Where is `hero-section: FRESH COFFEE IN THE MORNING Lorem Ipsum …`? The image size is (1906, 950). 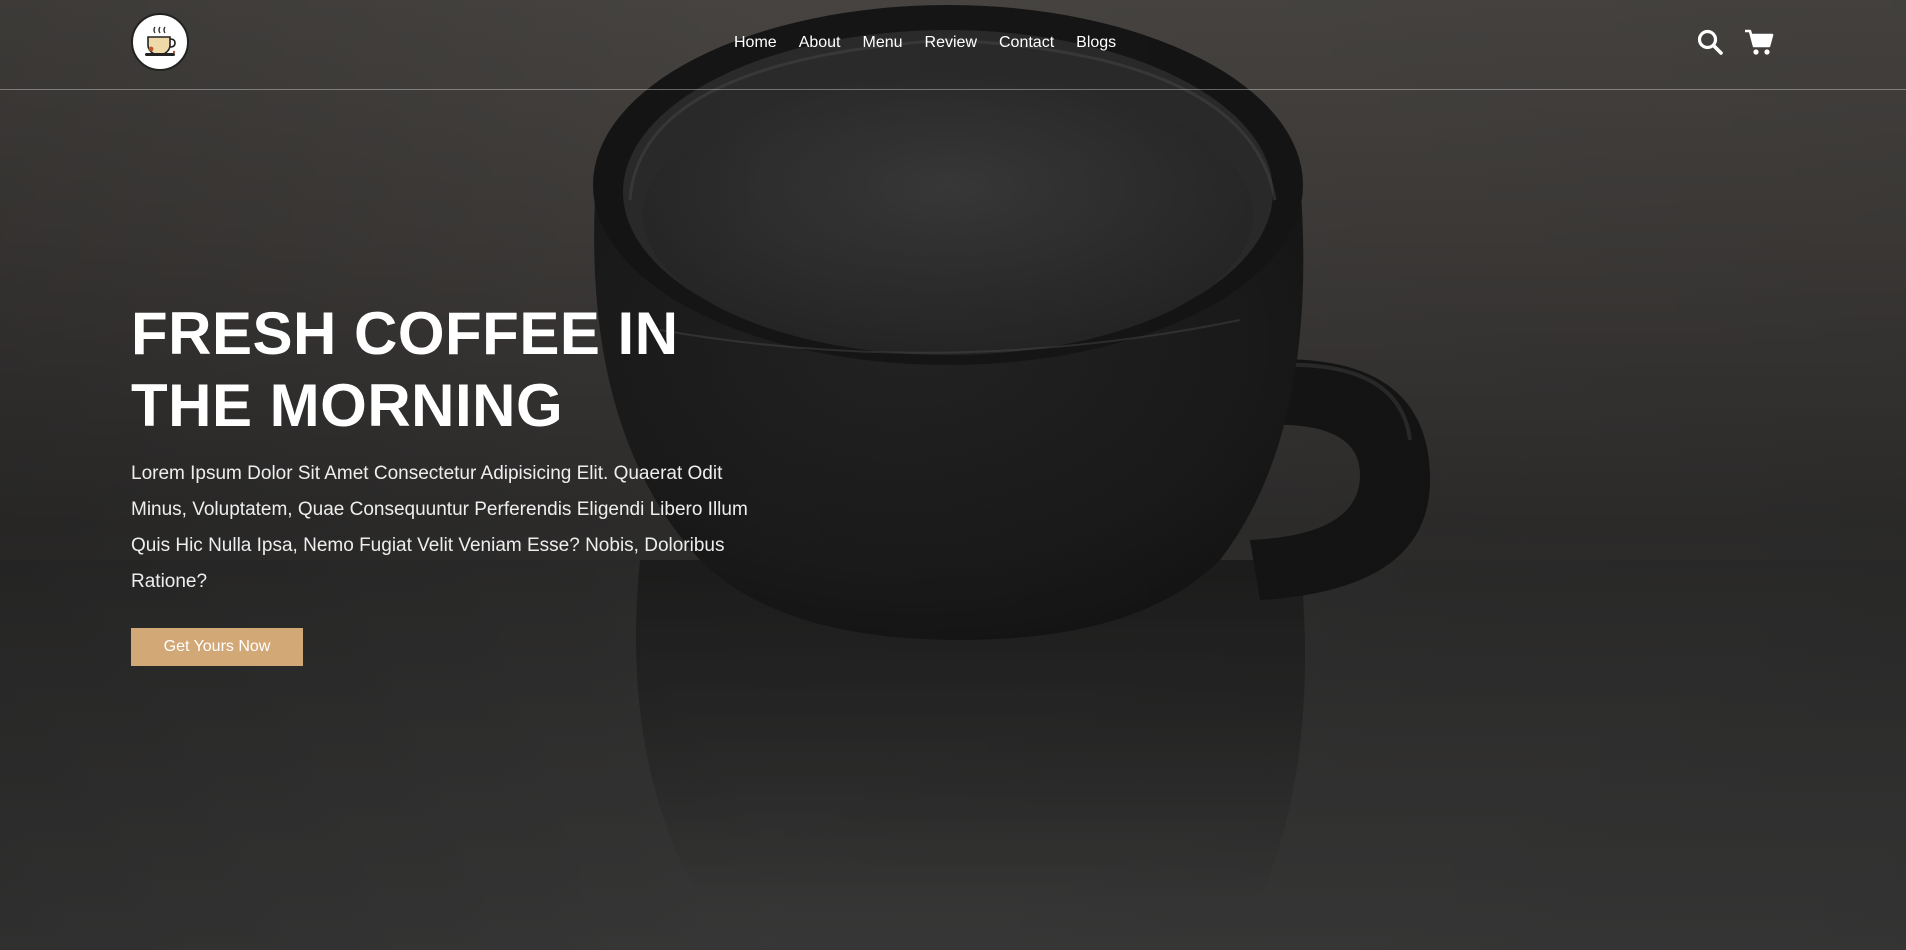
hero-section: FRESH COFFEE IN THE MORNING Lorem Ipsum … is located at coordinates (451, 482).